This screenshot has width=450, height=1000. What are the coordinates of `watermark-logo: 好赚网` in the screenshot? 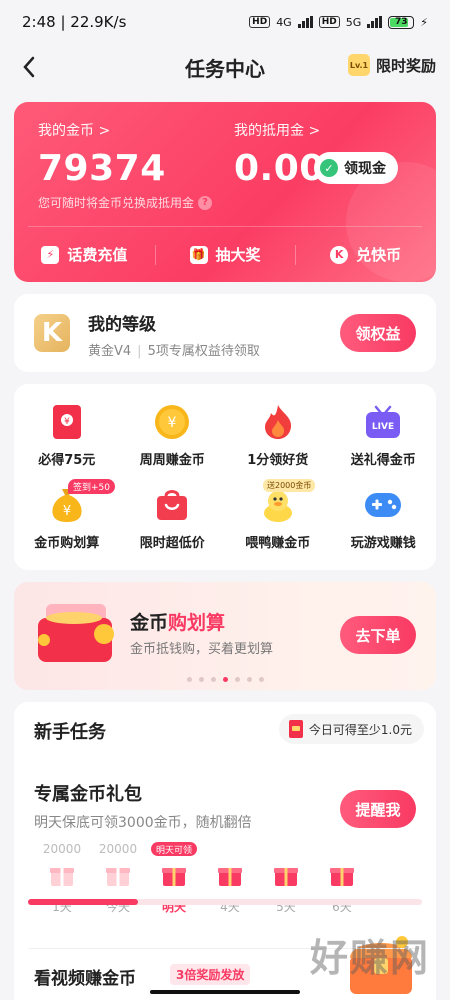 It's located at (369, 958).